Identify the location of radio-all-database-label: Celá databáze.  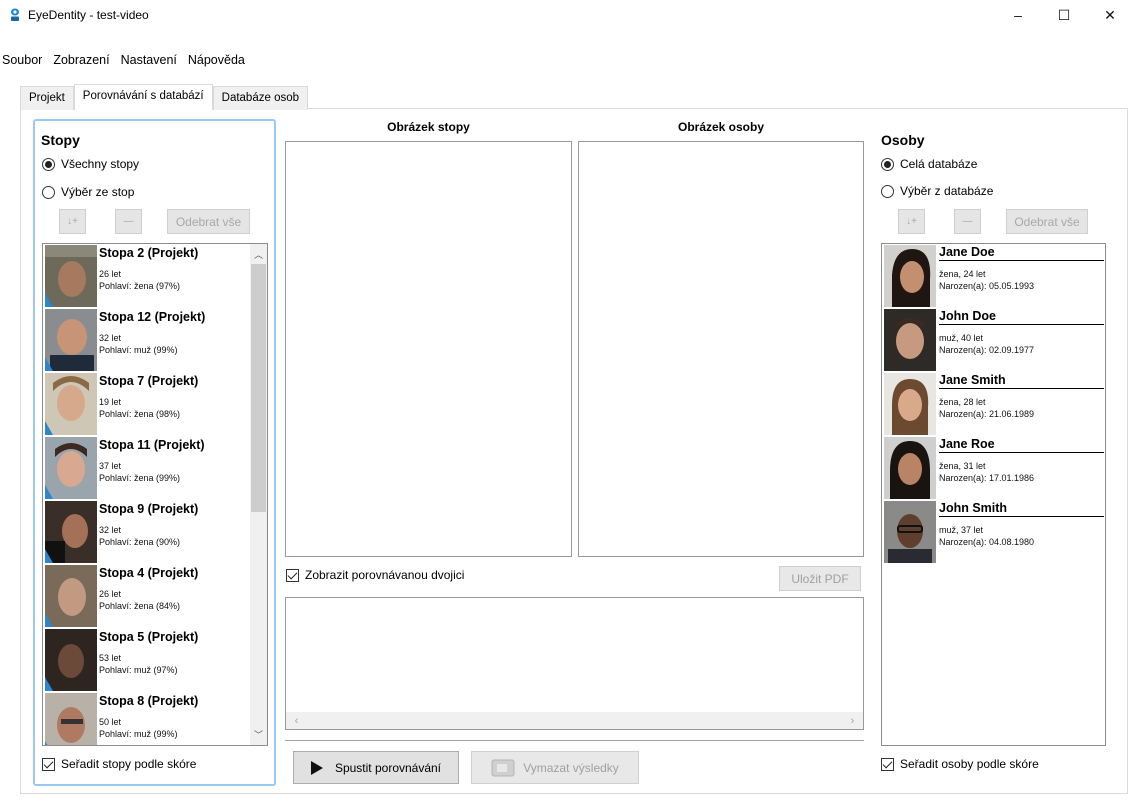
(939, 164).